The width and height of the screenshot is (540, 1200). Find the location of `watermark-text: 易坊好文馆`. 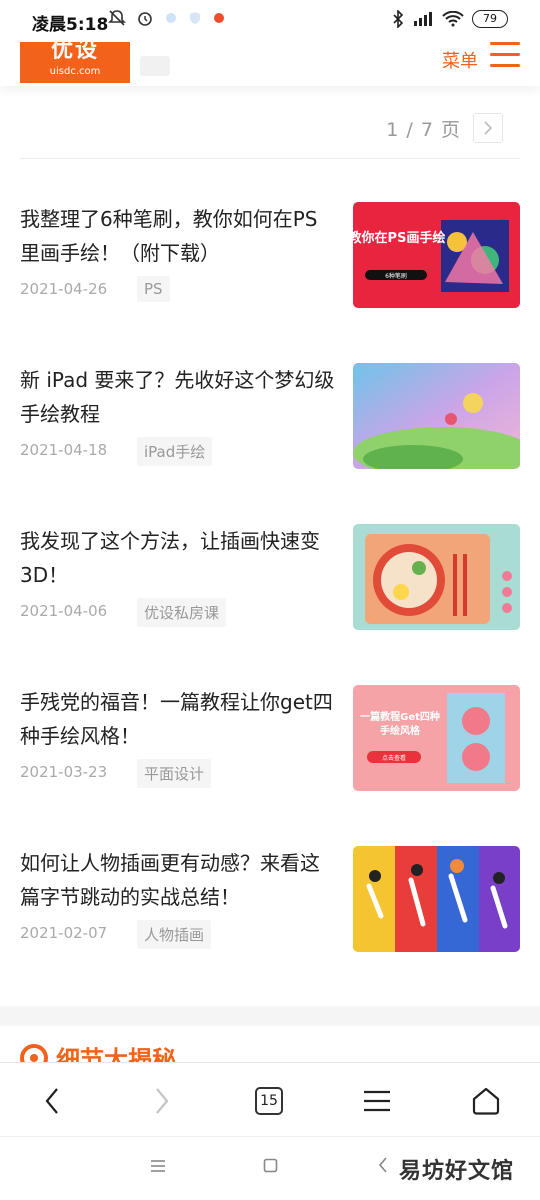

watermark-text: 易坊好文馆 is located at coordinates (456, 1171).